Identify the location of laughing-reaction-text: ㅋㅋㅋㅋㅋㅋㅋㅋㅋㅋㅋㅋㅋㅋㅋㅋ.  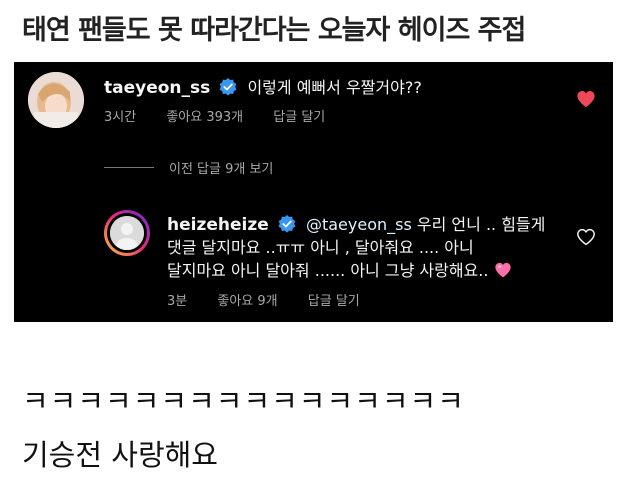
(243, 401).